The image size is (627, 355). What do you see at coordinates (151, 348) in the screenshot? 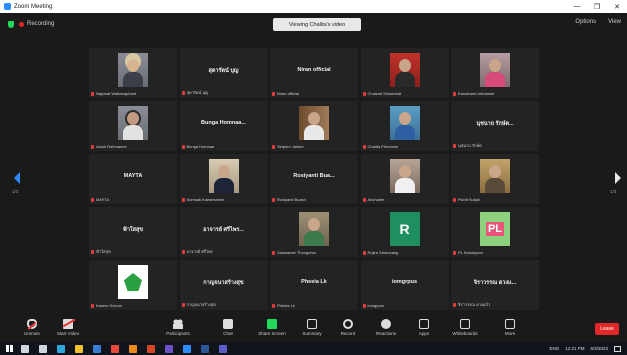
I see `powerpoint-icon` at bounding box center [151, 348].